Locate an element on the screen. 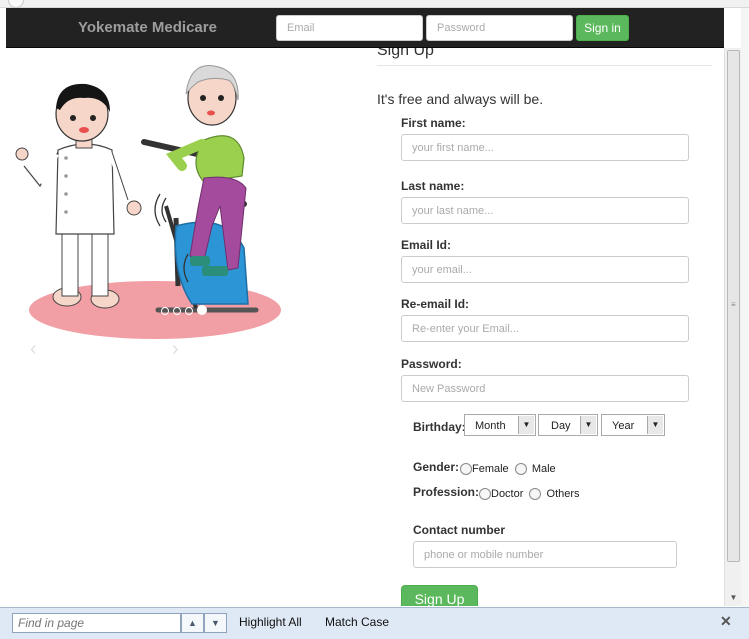  find-next-icon: ▼ is located at coordinates (215, 623).